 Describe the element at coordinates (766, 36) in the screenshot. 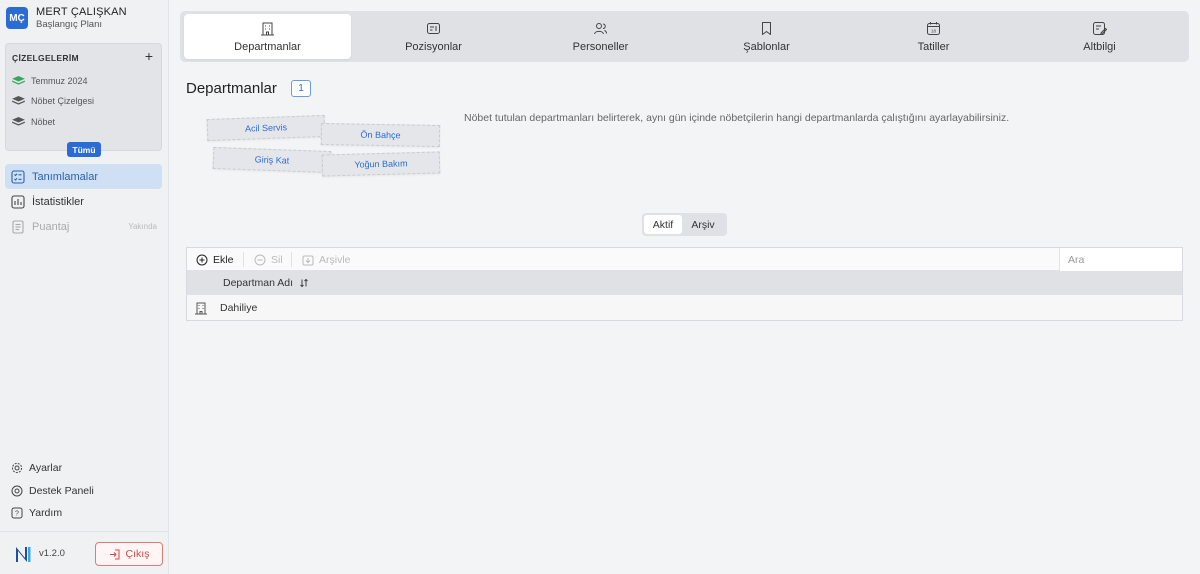

I see `tab-templates: Şablonlar` at that location.